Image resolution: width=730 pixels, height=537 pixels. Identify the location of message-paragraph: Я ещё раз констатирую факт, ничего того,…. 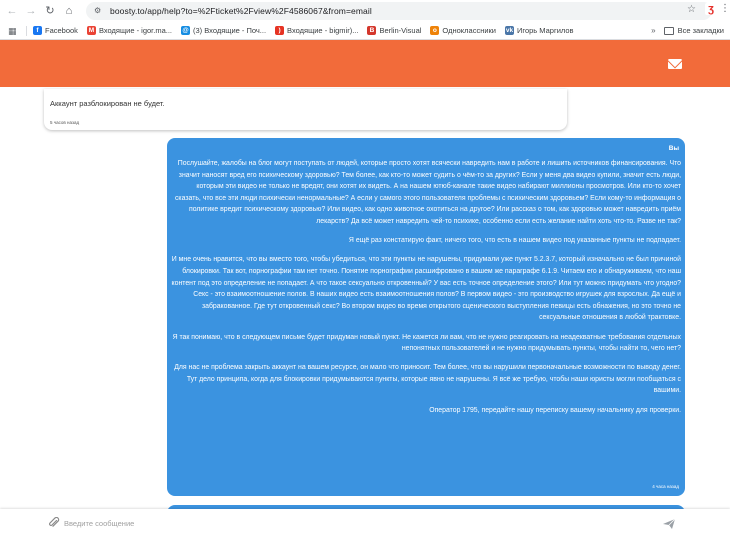
(514, 241).